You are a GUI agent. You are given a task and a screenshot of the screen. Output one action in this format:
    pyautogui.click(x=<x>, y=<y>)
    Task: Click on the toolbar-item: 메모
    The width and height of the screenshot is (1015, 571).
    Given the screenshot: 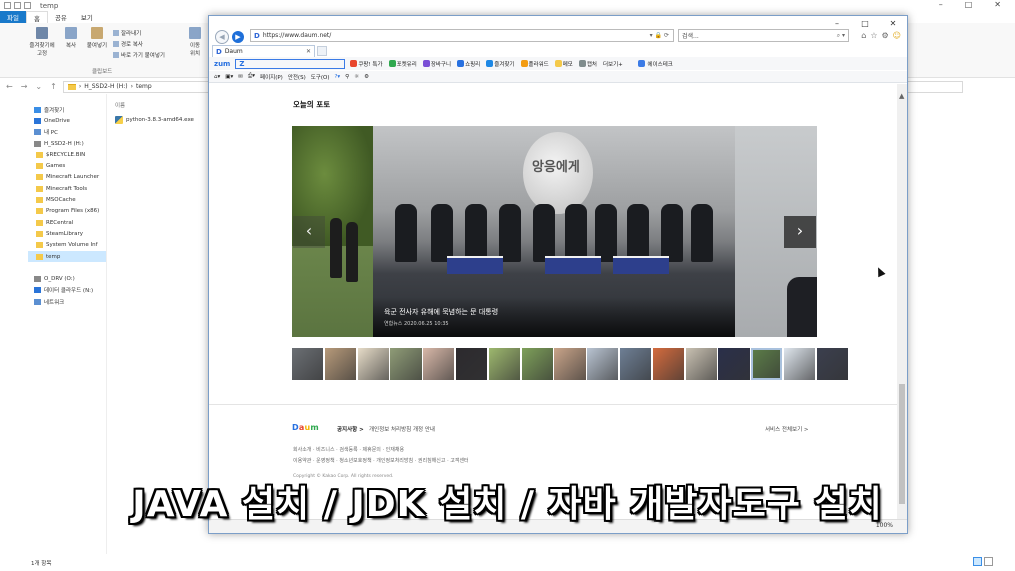 What is the action you would take?
    pyautogui.click(x=563, y=63)
    